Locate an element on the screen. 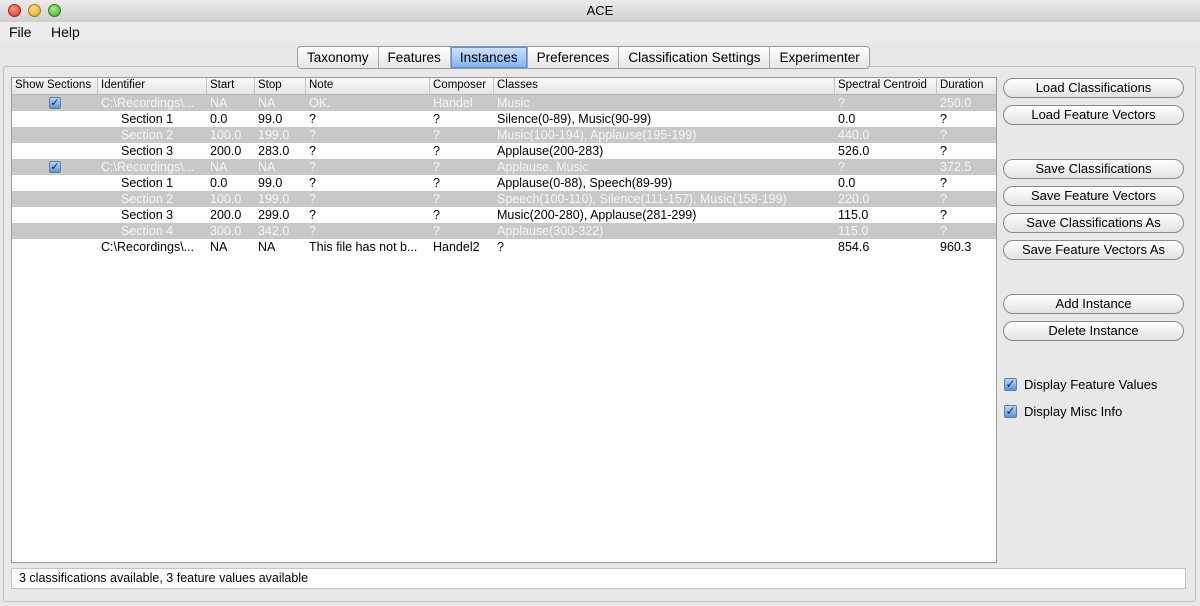 The width and height of the screenshot is (1200, 606). load-feature-vectors-button: Load Feature Vectors is located at coordinates (1093, 115).